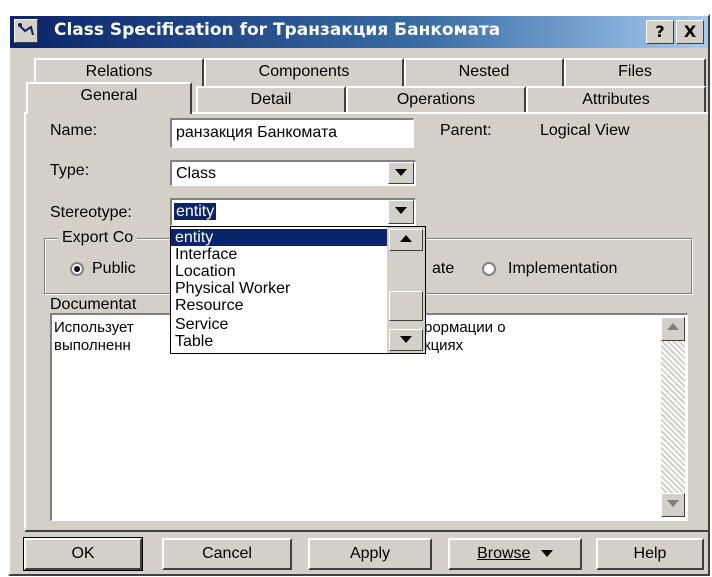 The image size is (712, 577). I want to click on list-item-physical-worker: Physical Worker, so click(232, 288).